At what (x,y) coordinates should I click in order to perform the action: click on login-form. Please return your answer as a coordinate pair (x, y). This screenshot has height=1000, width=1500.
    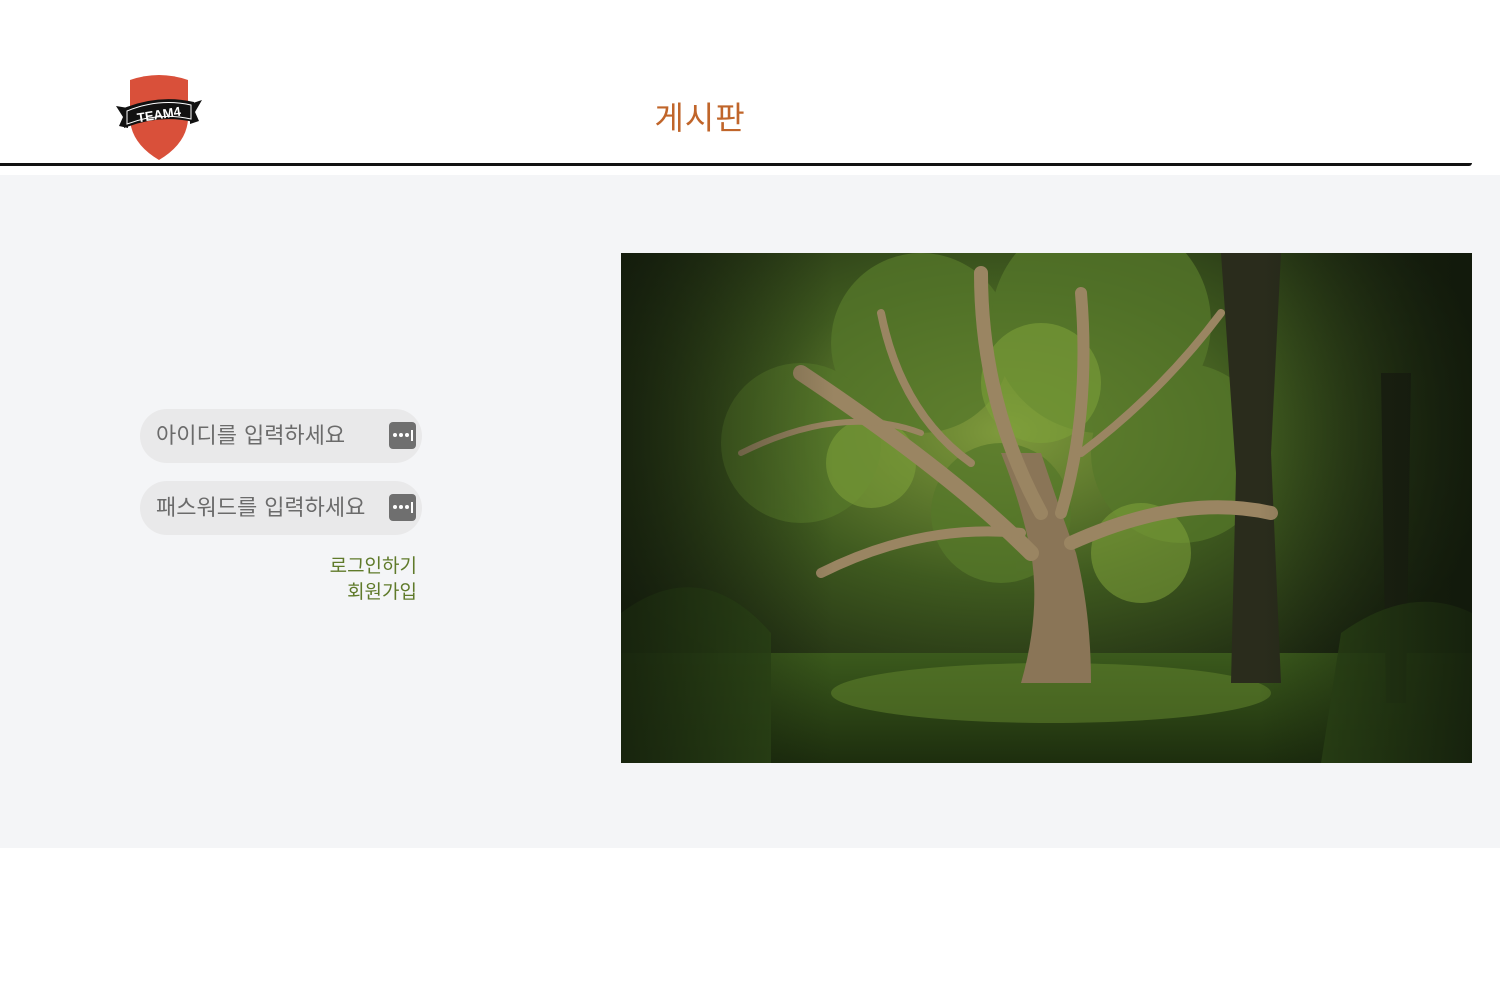
    Looking at the image, I should click on (281, 481).